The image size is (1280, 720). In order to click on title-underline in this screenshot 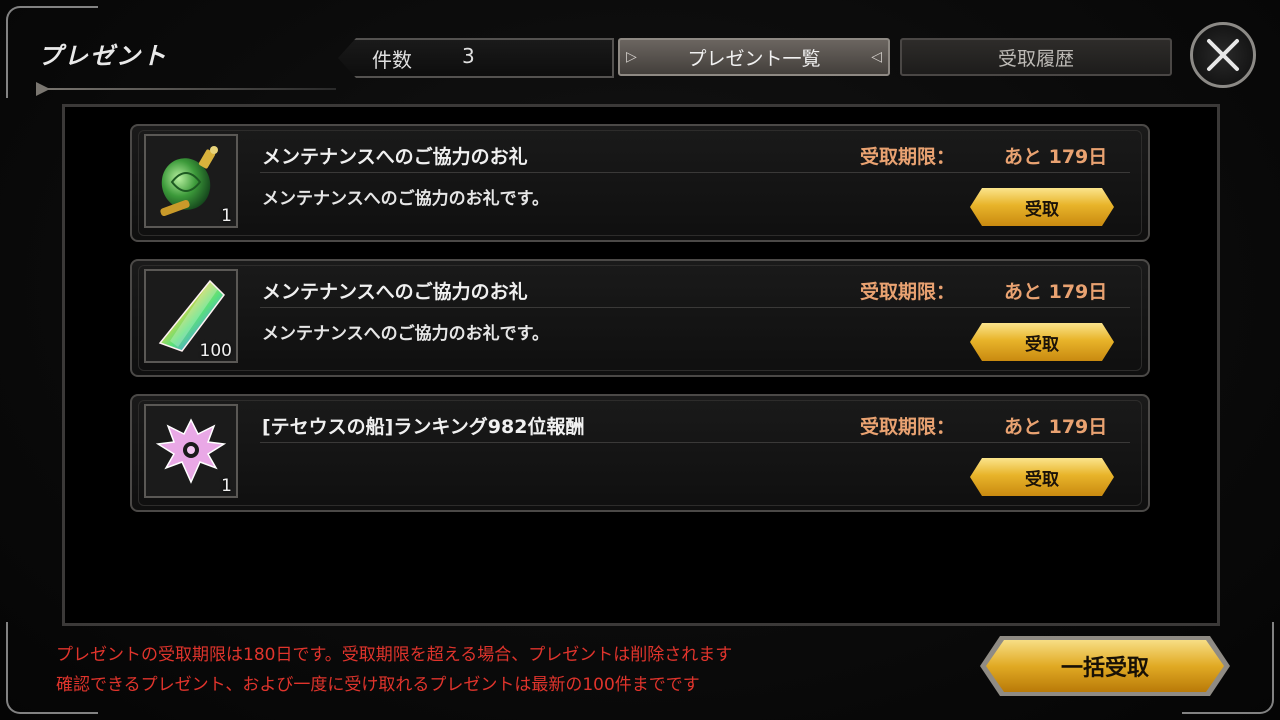, I will do `click(186, 89)`.